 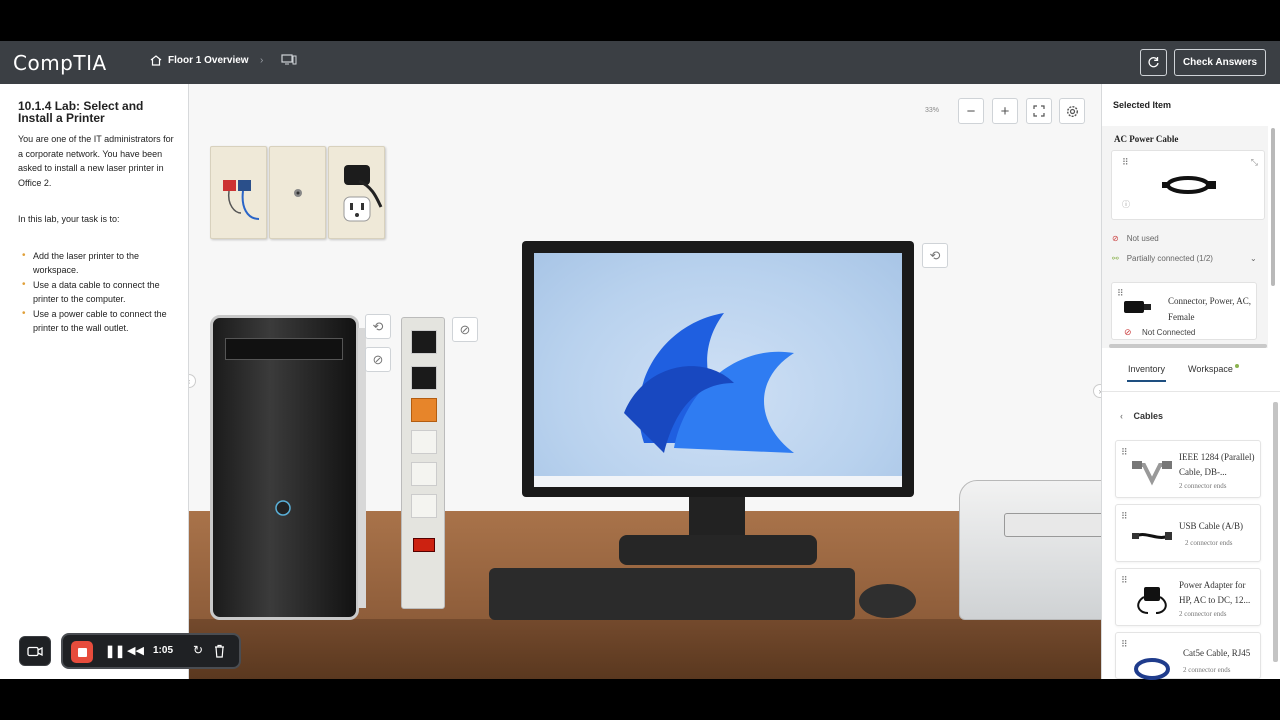 What do you see at coordinates (378, 326) in the screenshot?
I see `rotate-tower-button: ⟲` at bounding box center [378, 326].